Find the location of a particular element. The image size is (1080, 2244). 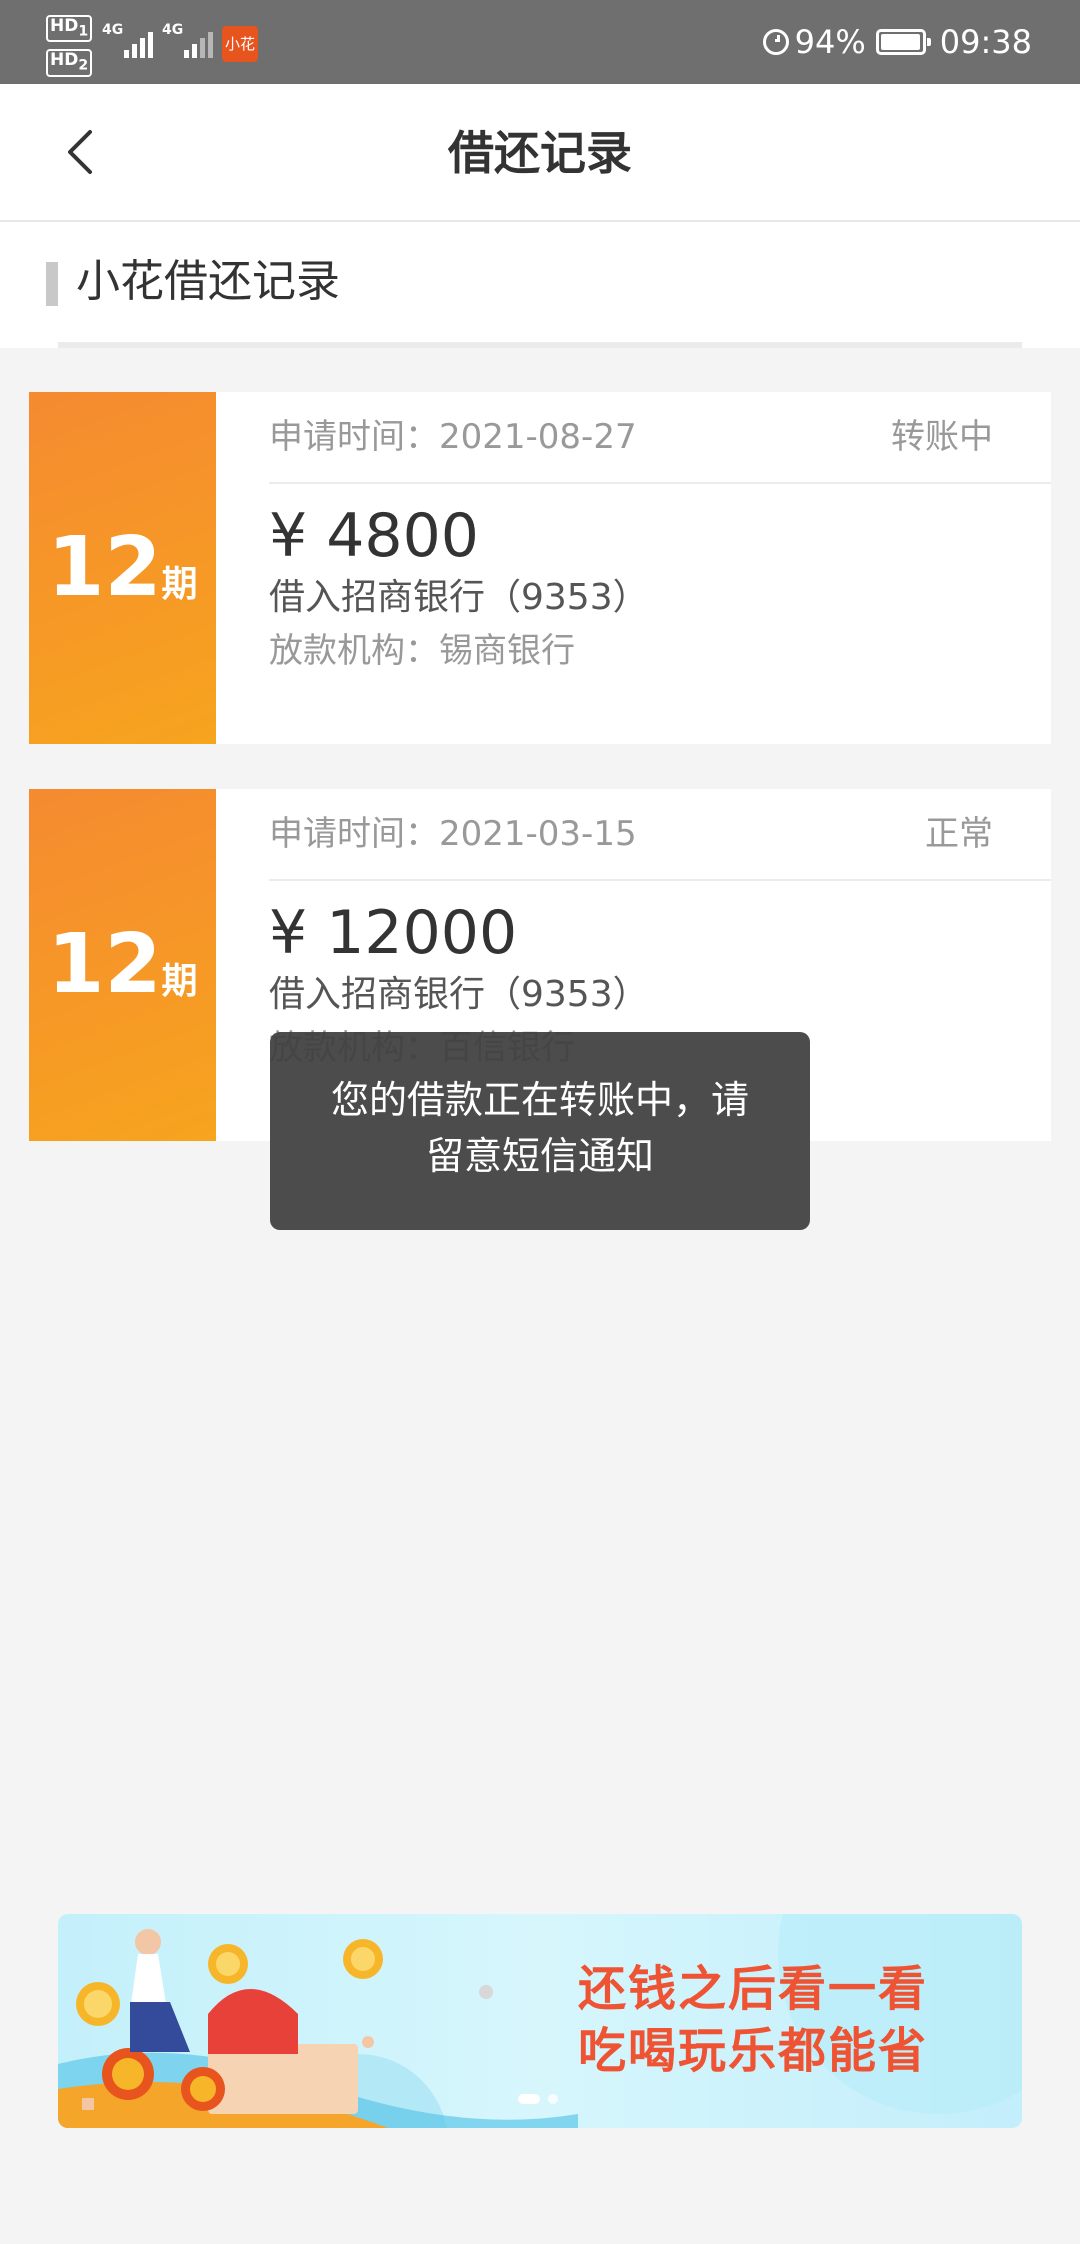

alarm-icon is located at coordinates (775, 42).